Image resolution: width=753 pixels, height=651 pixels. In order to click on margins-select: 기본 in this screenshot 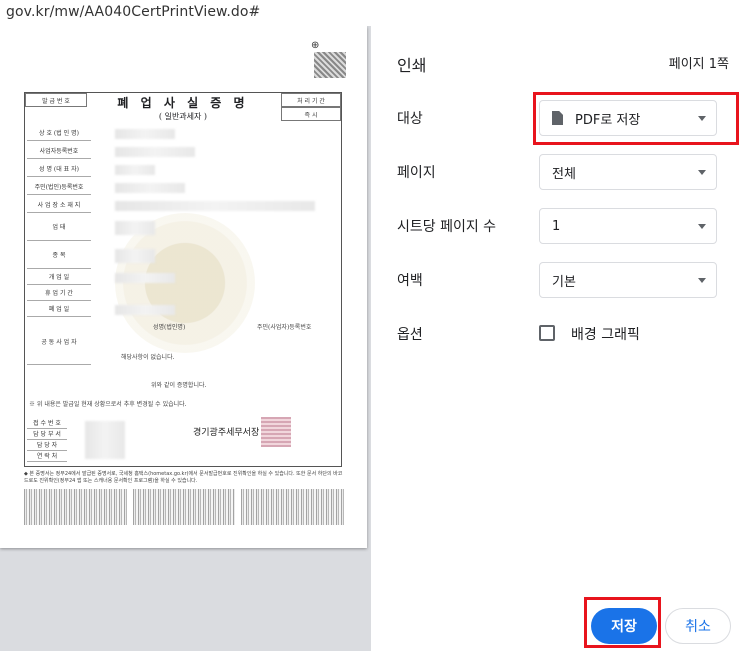, I will do `click(628, 280)`.